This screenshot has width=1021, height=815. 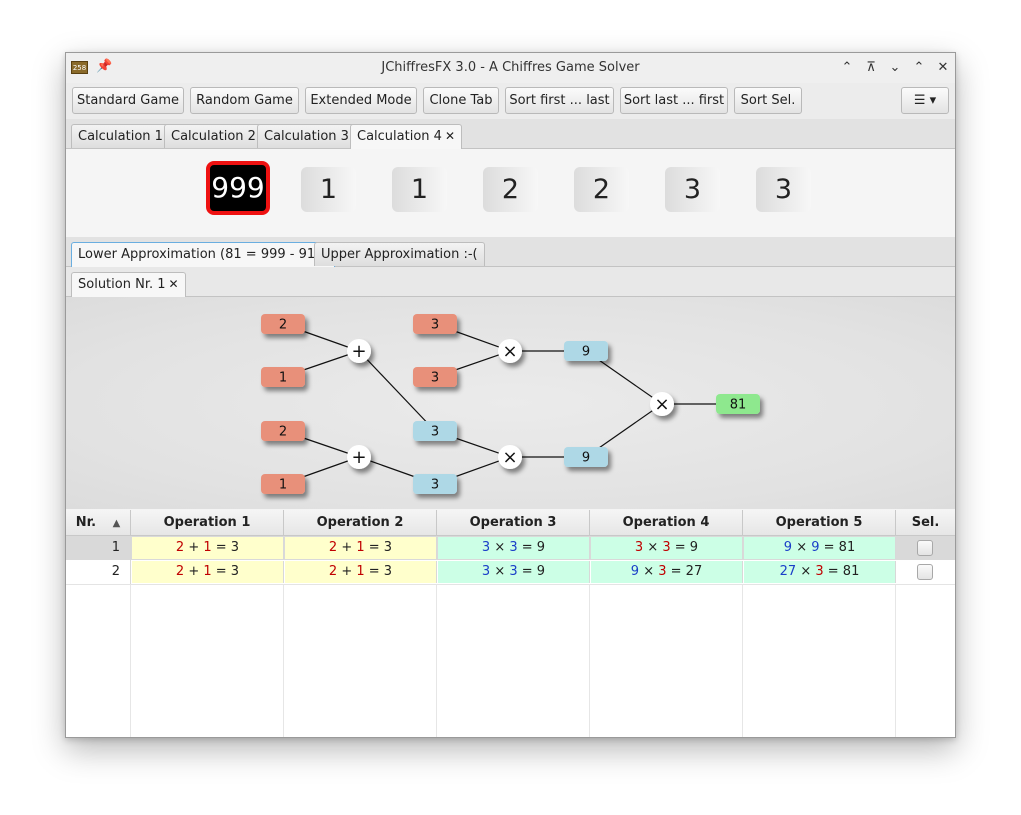 What do you see at coordinates (98, 572) in the screenshot?
I see `row-number-cell: 2` at bounding box center [98, 572].